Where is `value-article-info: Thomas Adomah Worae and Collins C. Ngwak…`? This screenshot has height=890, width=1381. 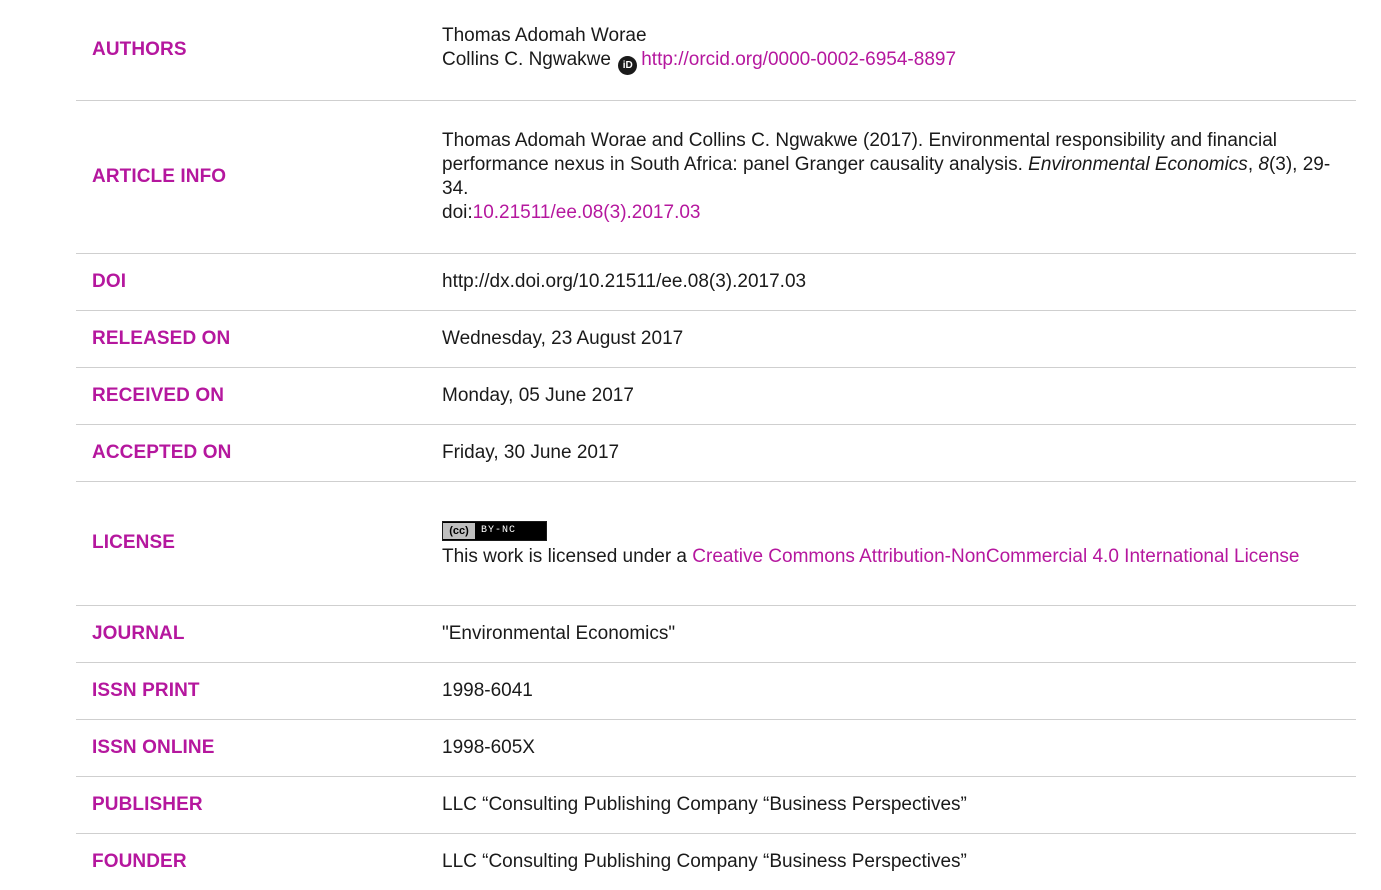
value-article-info: Thomas Adomah Worae and Collins C. Ngwak… is located at coordinates (899, 177).